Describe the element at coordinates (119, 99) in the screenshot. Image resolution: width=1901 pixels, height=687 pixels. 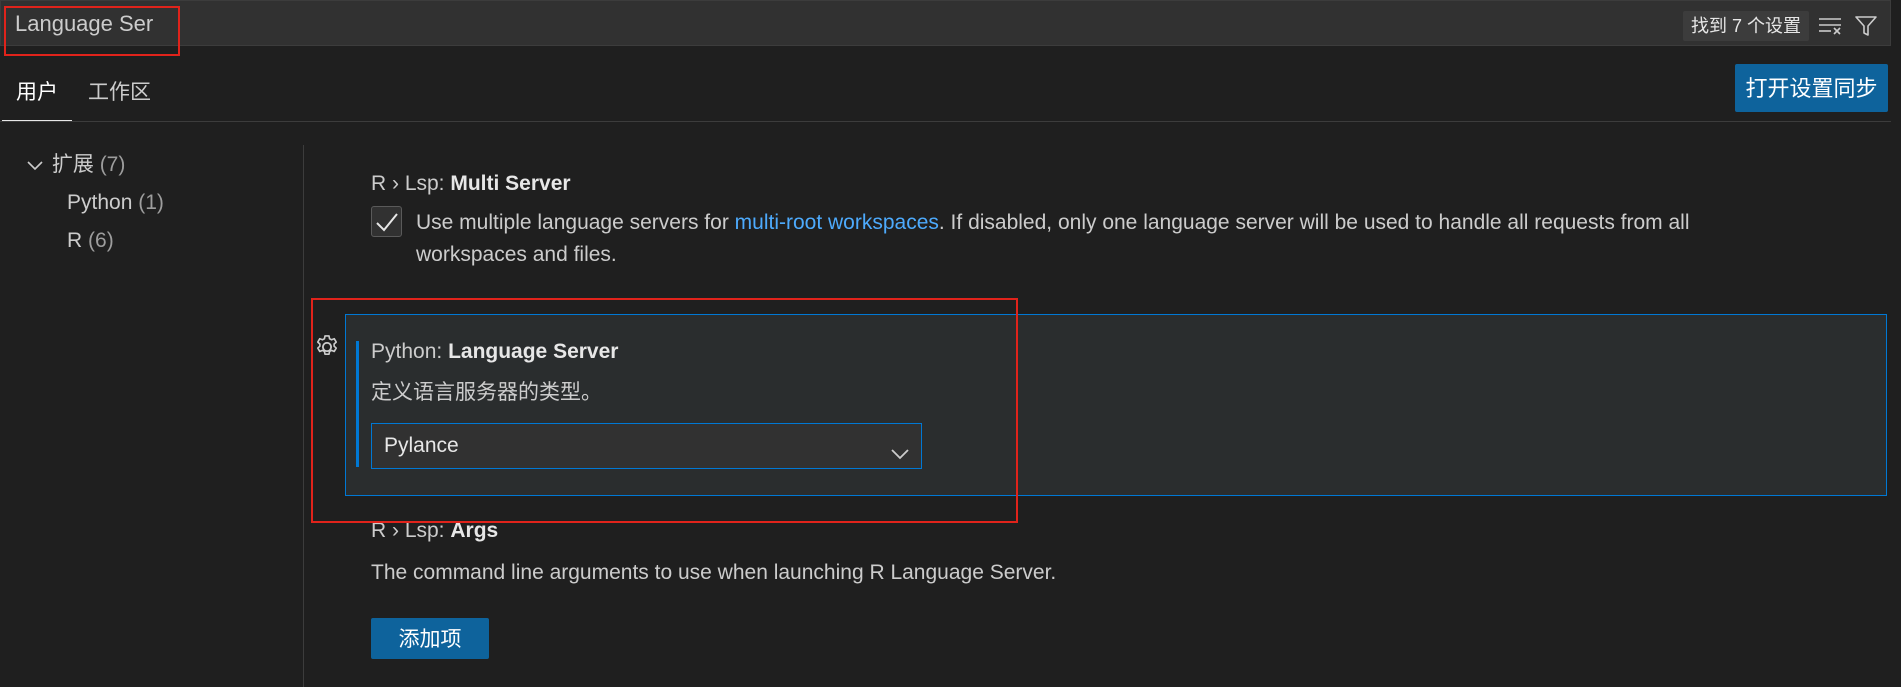
I see `tab-workspace: 工作区` at that location.